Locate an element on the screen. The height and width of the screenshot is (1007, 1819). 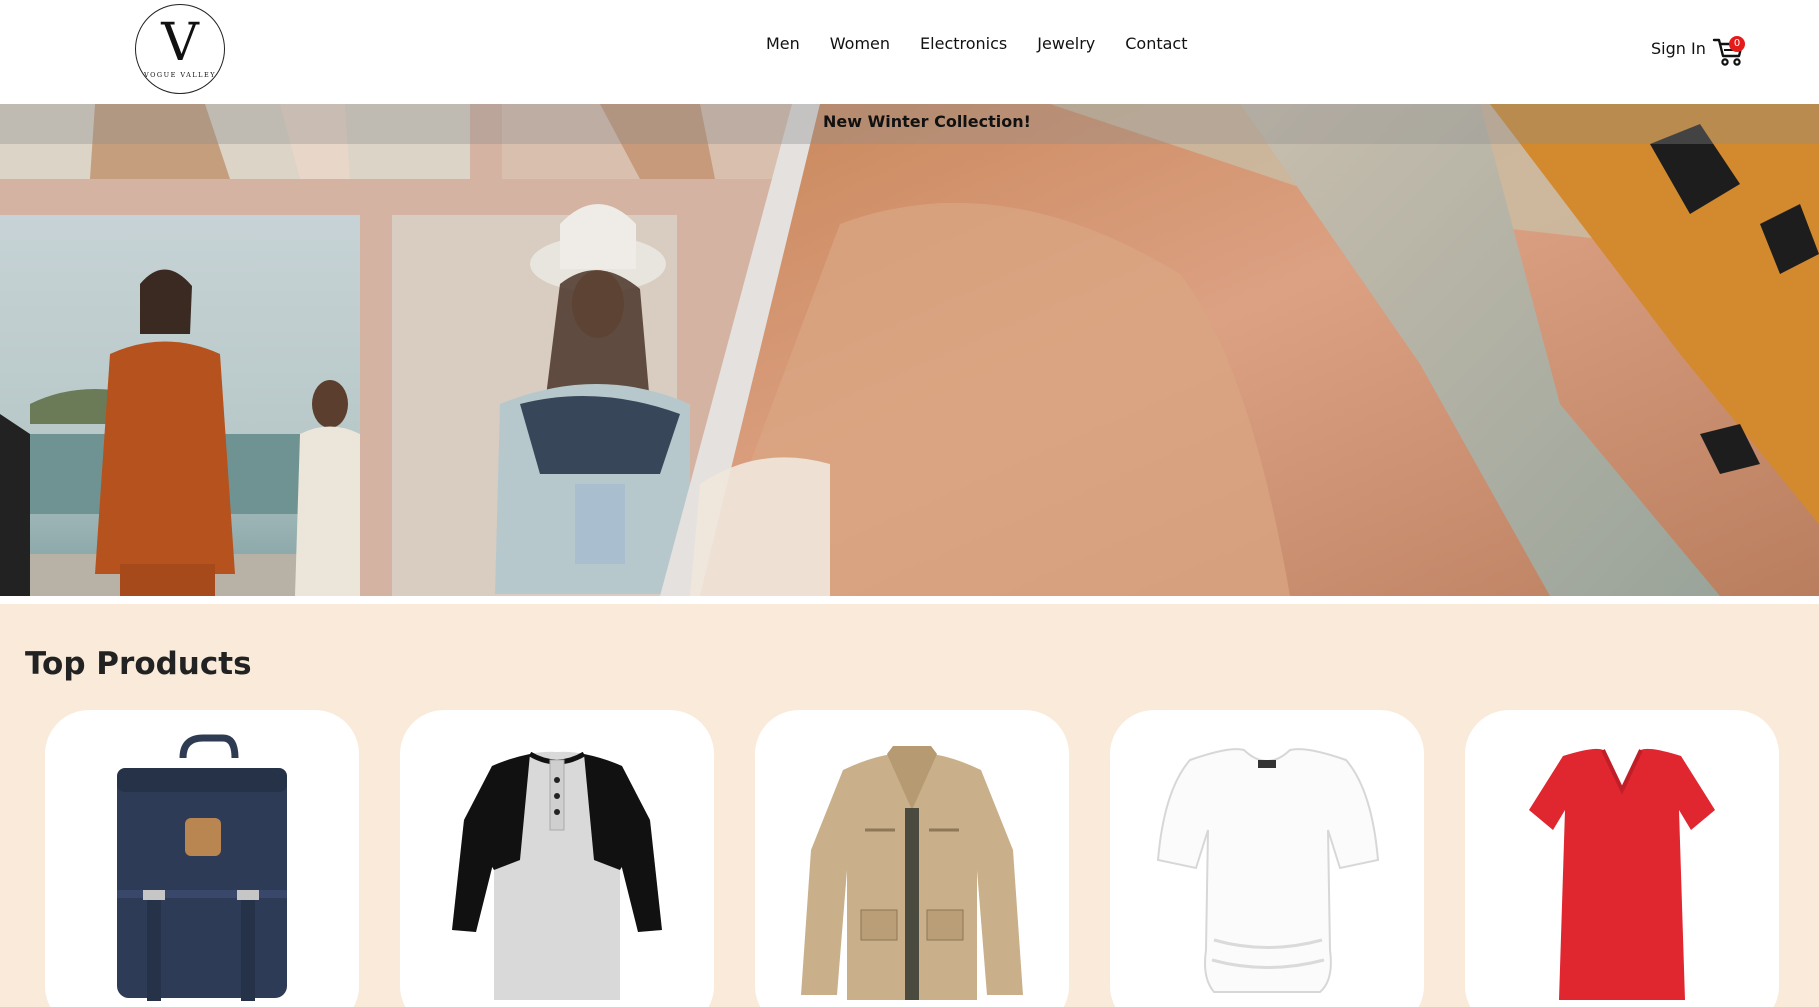
section-divider is located at coordinates (909, 600).